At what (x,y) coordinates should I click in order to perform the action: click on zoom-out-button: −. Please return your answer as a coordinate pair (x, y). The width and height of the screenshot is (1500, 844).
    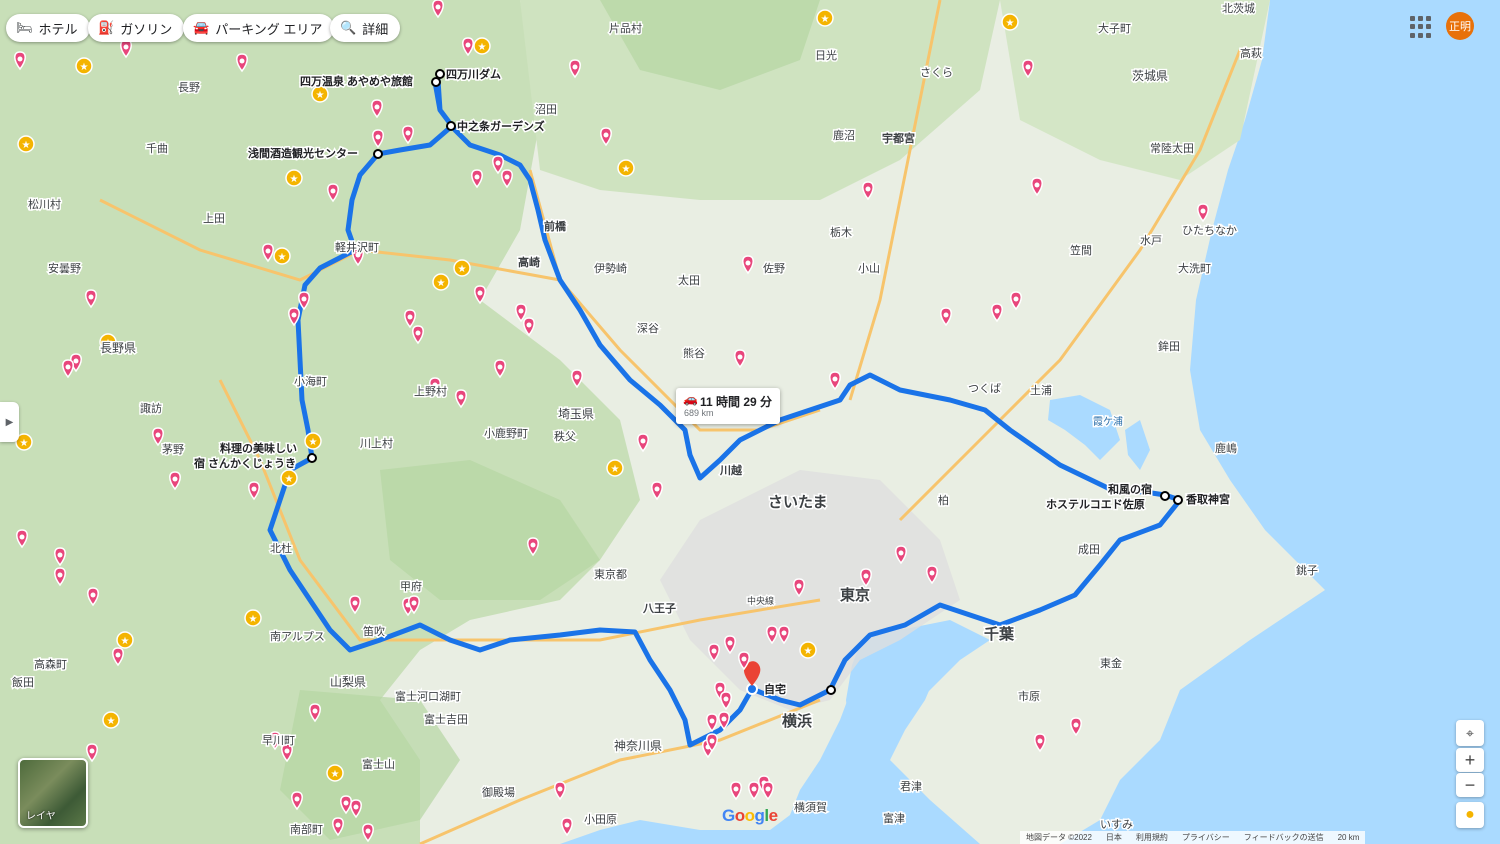
    Looking at the image, I should click on (1470, 785).